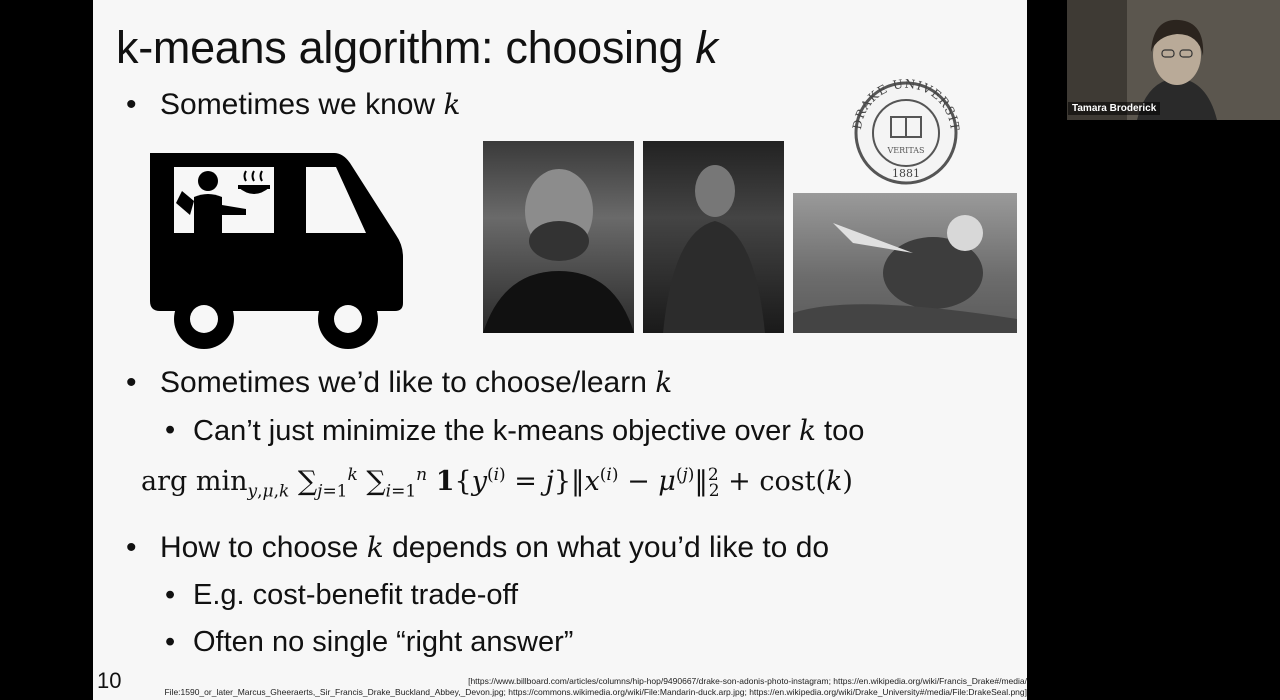 This screenshot has height=700, width=1280. I want to click on svg-text: 1881, so click(906, 173).